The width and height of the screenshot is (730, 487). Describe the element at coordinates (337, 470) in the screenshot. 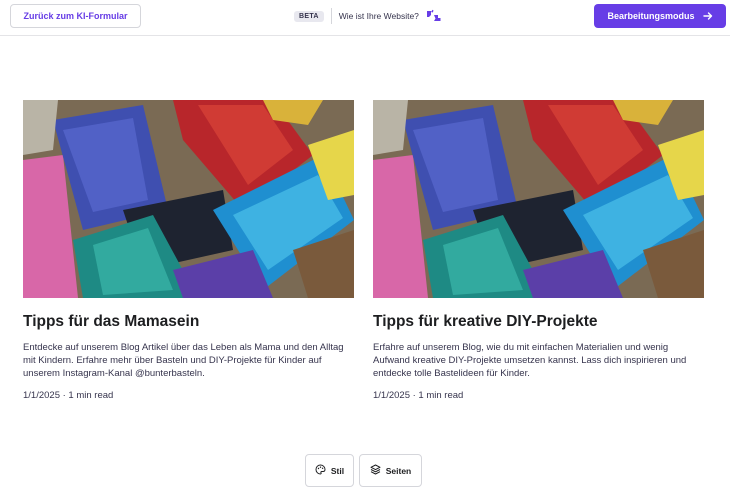

I see `style-label: Stil` at that location.